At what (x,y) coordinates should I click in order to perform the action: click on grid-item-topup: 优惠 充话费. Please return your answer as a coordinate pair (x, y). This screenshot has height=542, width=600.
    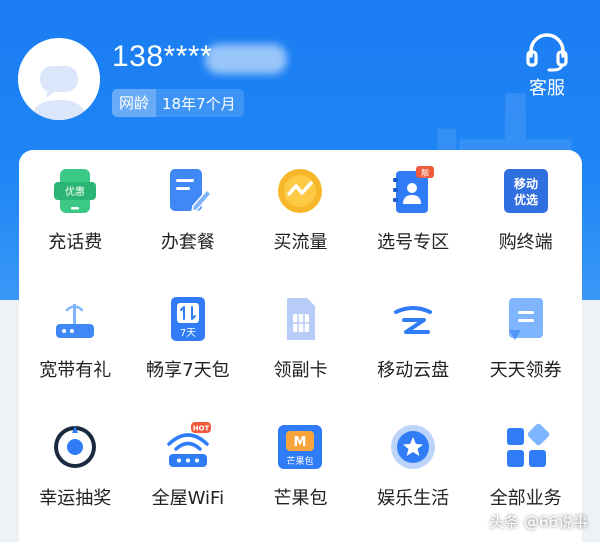
    Looking at the image, I should click on (75, 210).